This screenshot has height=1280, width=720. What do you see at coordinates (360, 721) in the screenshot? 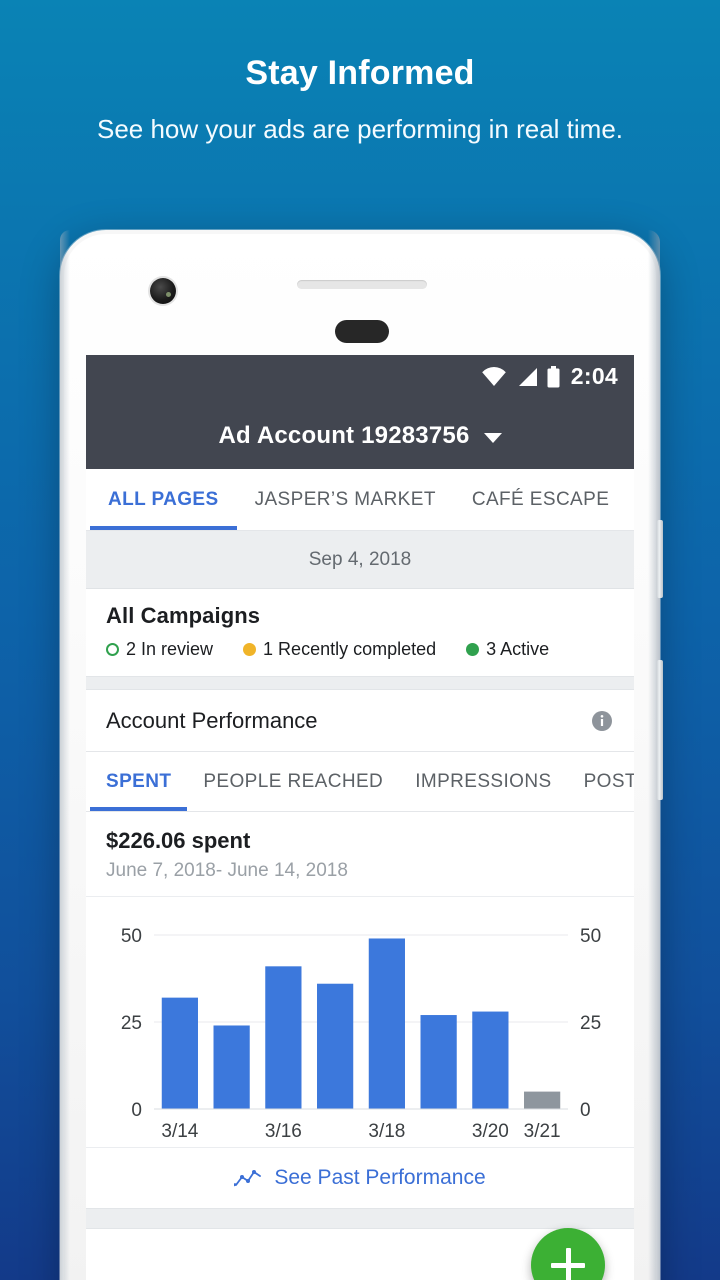
I see `account-performance-header: Account Performance` at bounding box center [360, 721].